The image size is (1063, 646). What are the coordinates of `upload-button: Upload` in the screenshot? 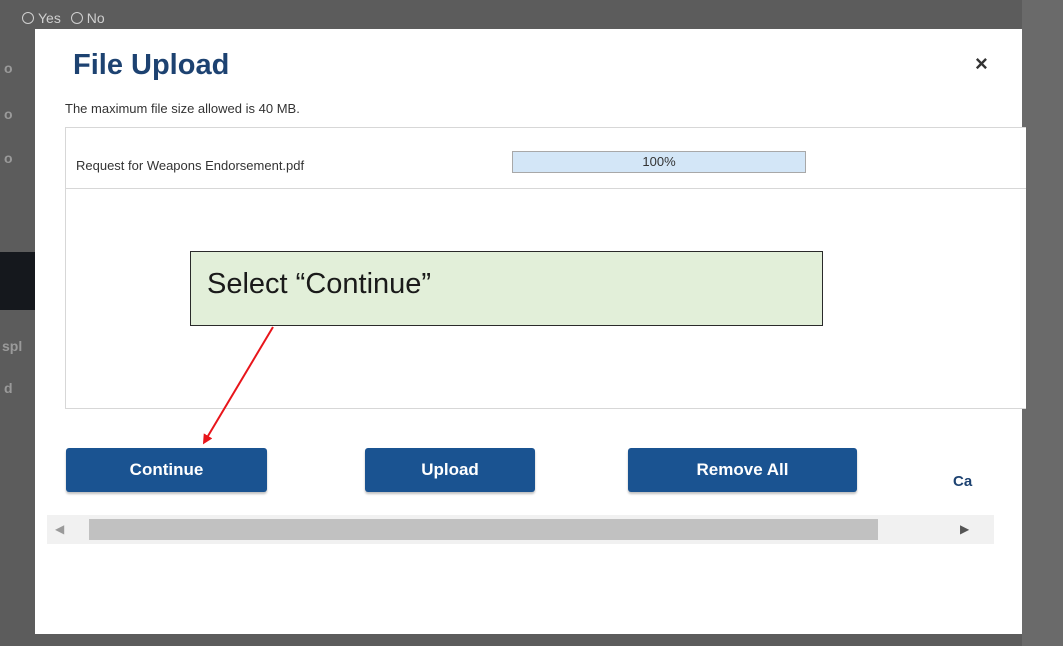 It's located at (450, 470).